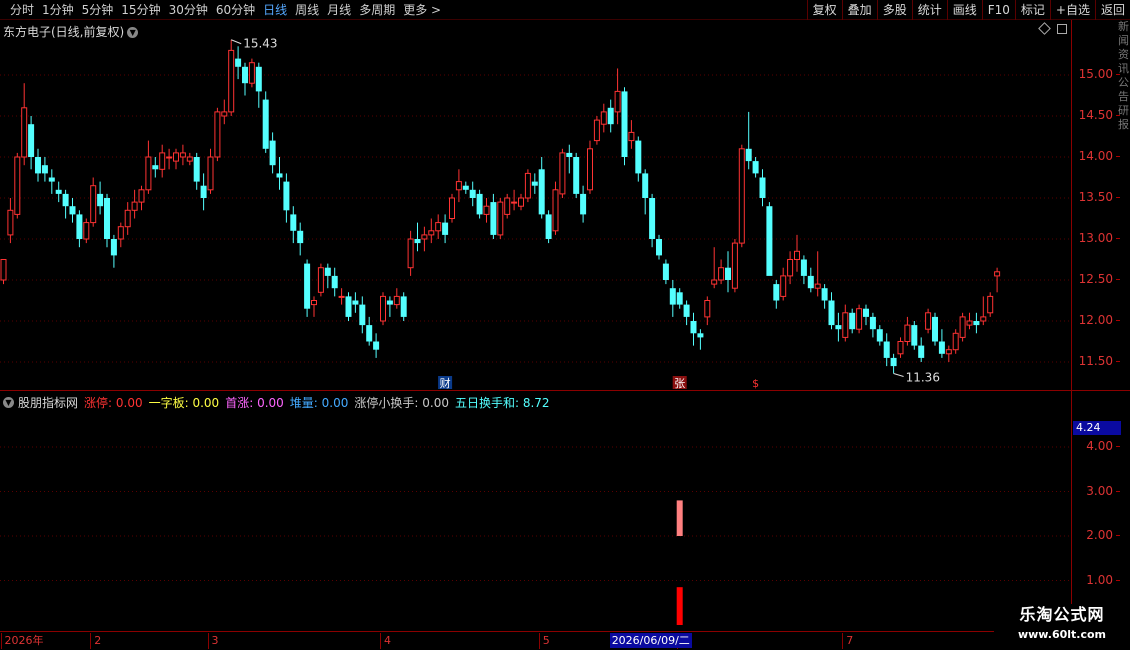 The height and width of the screenshot is (650, 1130). Describe the element at coordinates (339, 10) in the screenshot. I see `period-tab-8: 月线` at that location.